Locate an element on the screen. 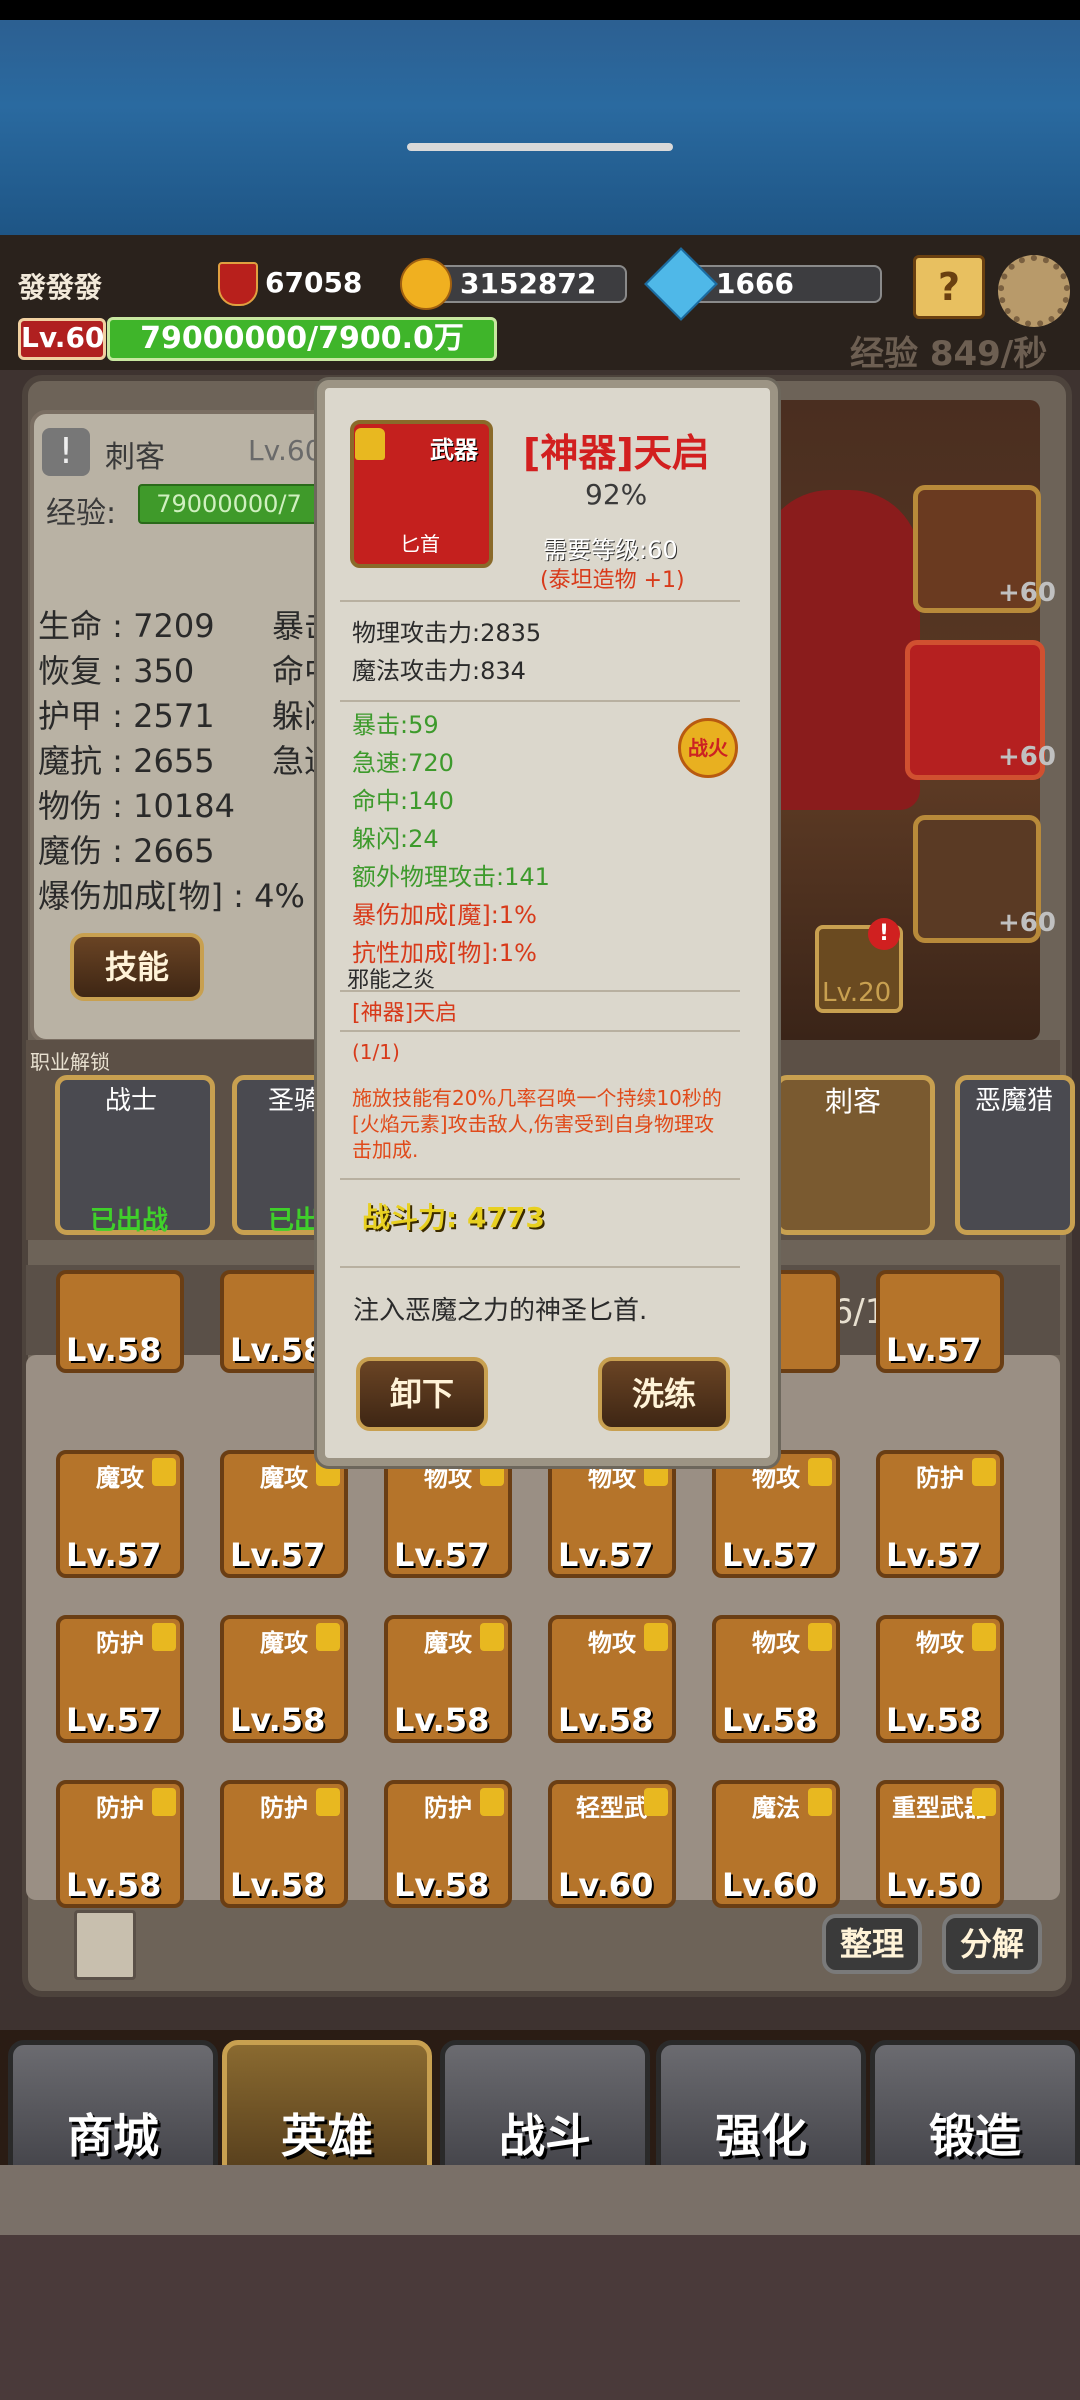 Image resolution: width=1080 pixels, height=2400 pixels. tooltip-title: [神器]天启 is located at coordinates (616, 453).